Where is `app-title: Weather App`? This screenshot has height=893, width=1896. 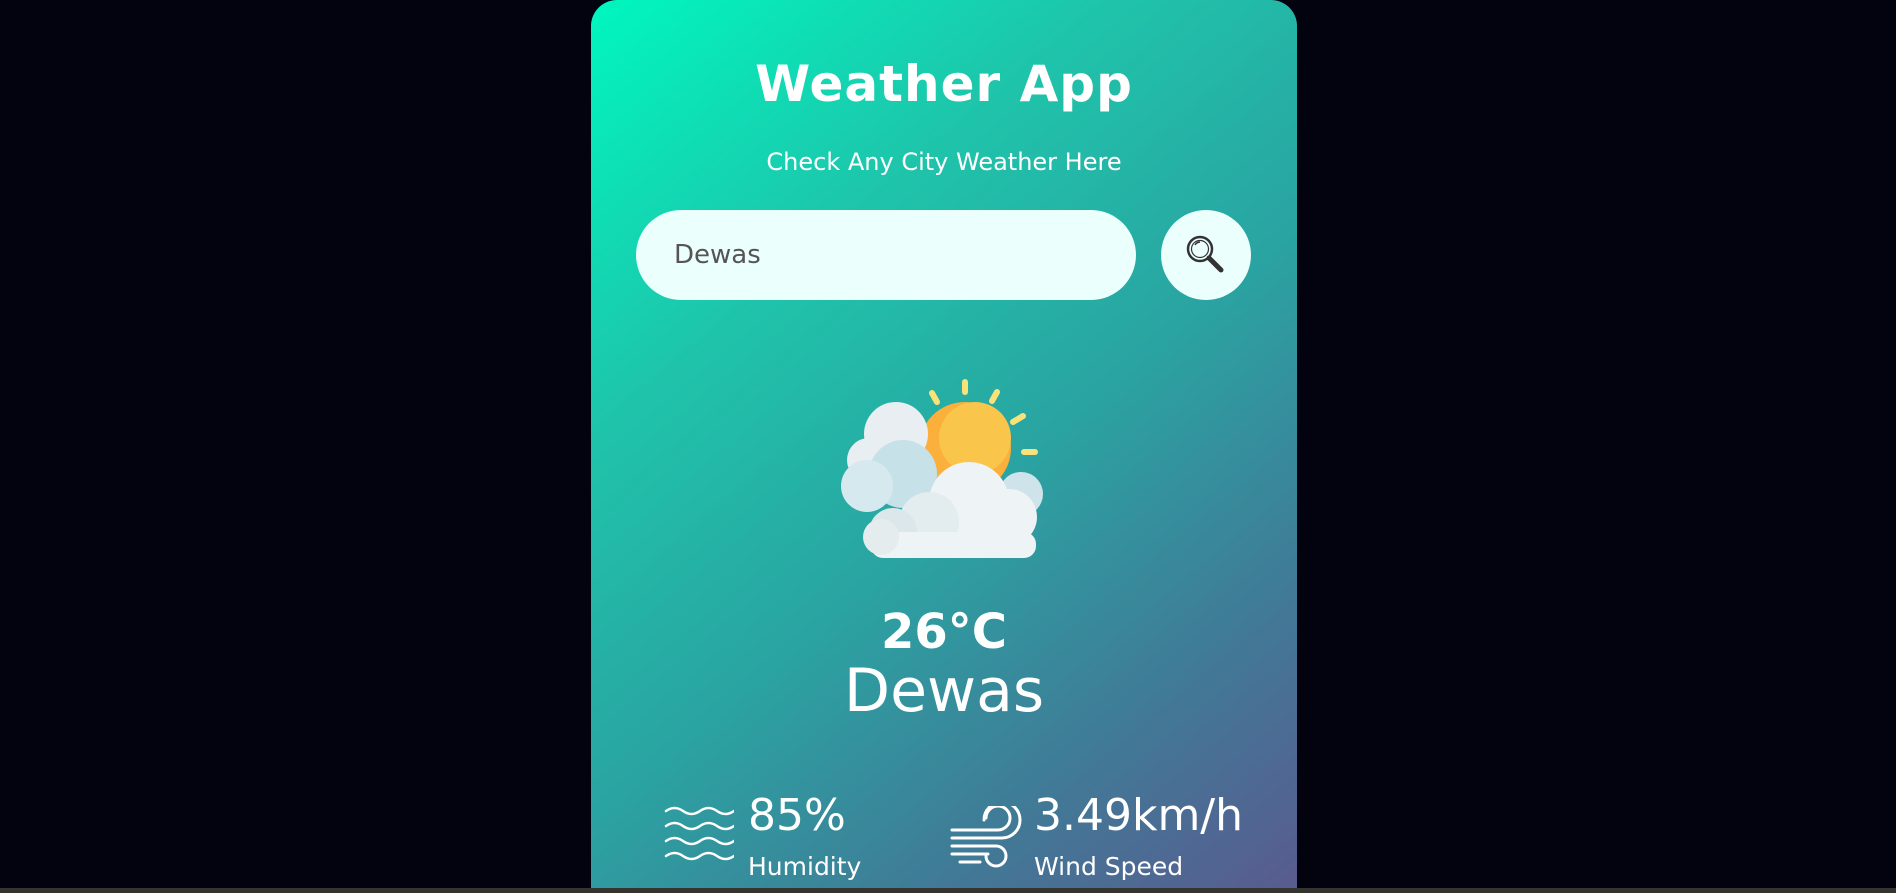
app-title: Weather App is located at coordinates (944, 84).